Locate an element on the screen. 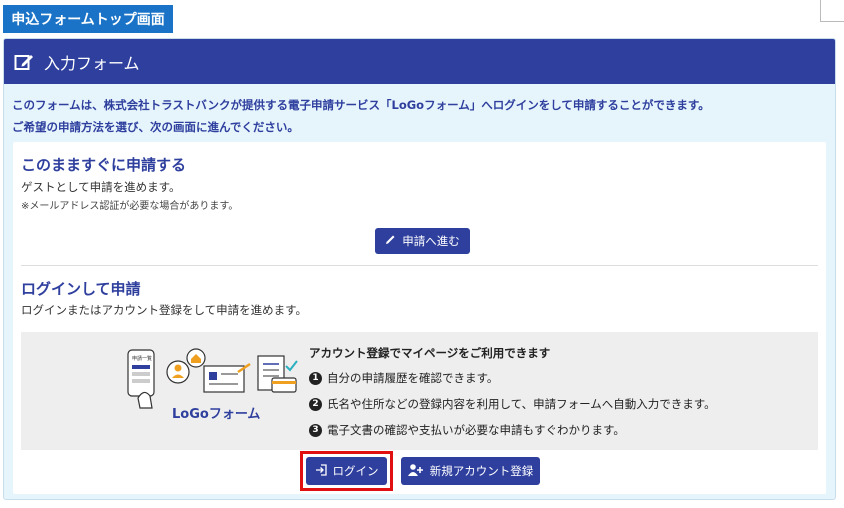 This screenshot has width=844, height=508. logo-illustration: 申請一覧 LoGoフォーム is located at coordinates (213, 391).